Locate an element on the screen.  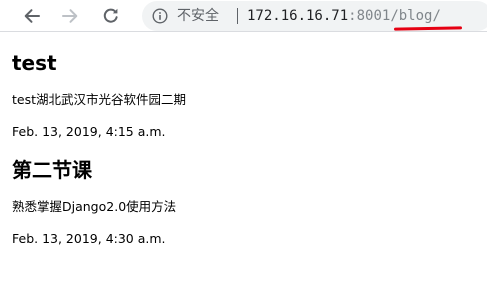
url-port: :8001 is located at coordinates (369, 16).